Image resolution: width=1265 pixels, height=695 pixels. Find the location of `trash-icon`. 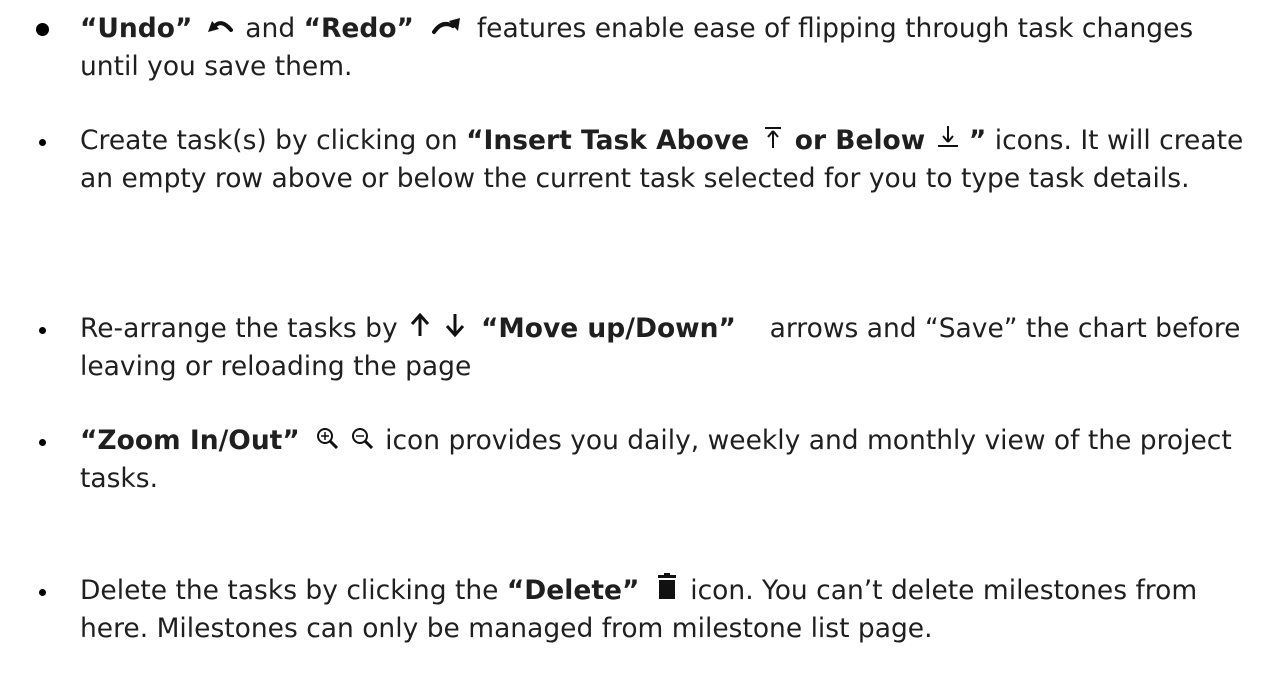

trash-icon is located at coordinates (666, 586).